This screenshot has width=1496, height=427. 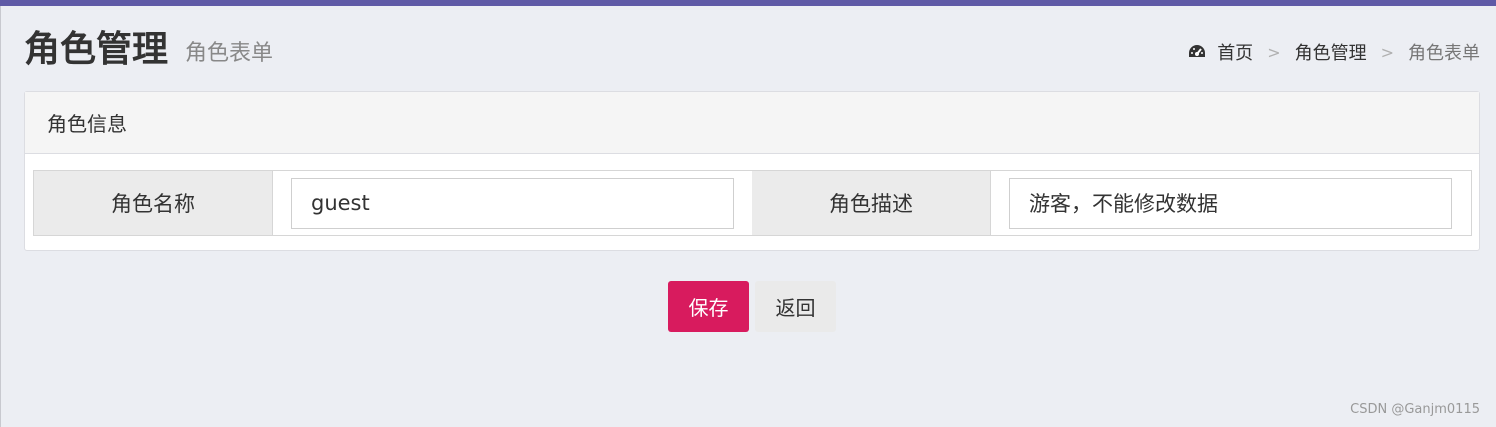 What do you see at coordinates (1331, 52) in the screenshot?
I see `breadcrumb-role-management: 角色管理` at bounding box center [1331, 52].